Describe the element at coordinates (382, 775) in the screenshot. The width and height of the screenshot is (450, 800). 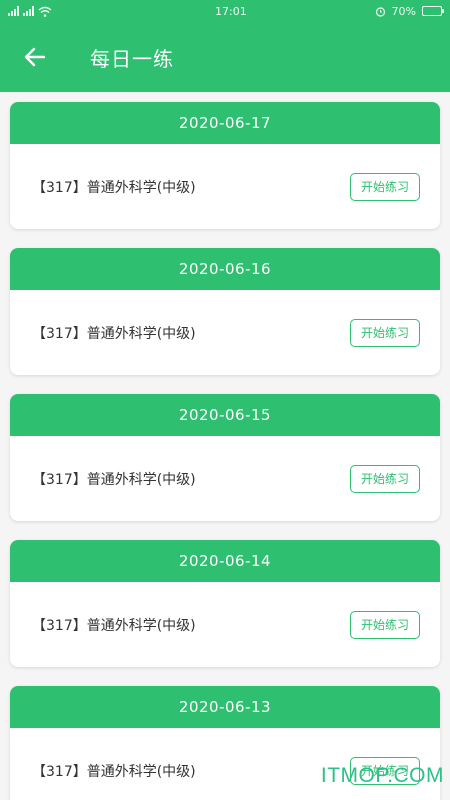
I see `watermark-text: ITMOP.COM` at that location.